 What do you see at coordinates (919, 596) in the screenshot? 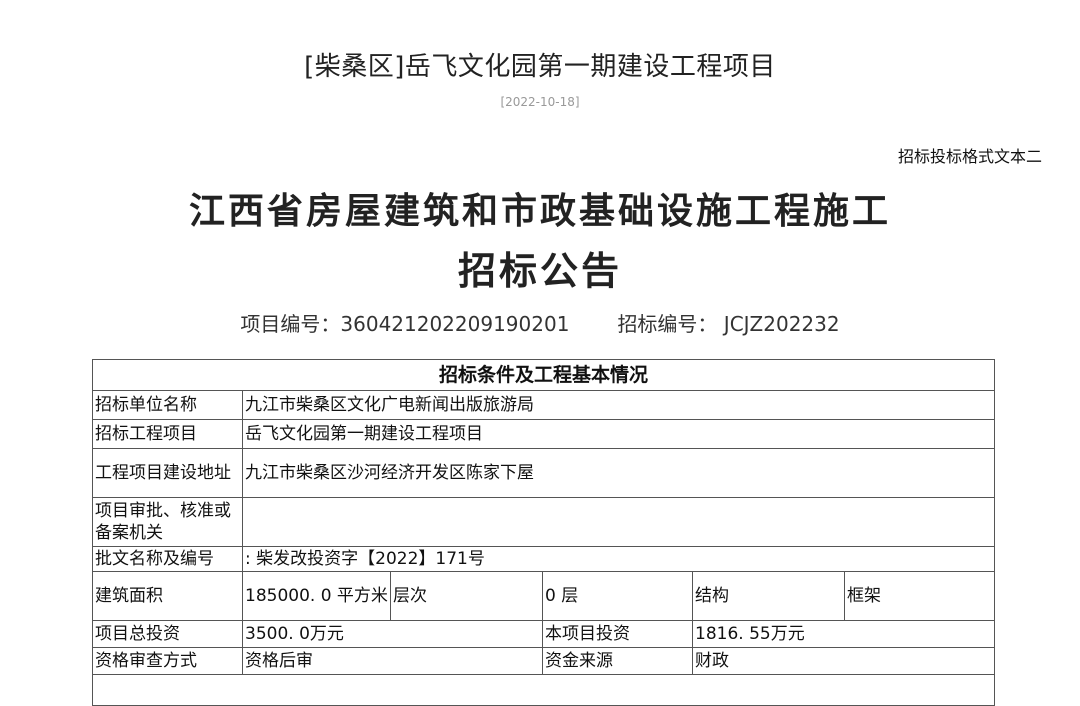
I see `structure-value: 框架` at bounding box center [919, 596].